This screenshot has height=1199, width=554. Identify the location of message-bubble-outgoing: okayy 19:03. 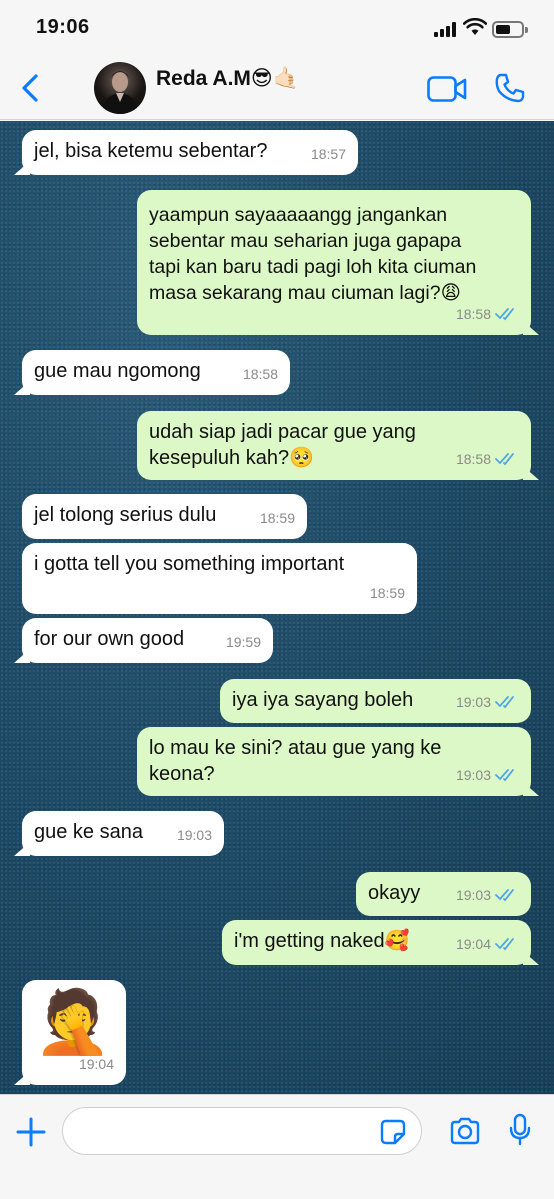
(443, 894).